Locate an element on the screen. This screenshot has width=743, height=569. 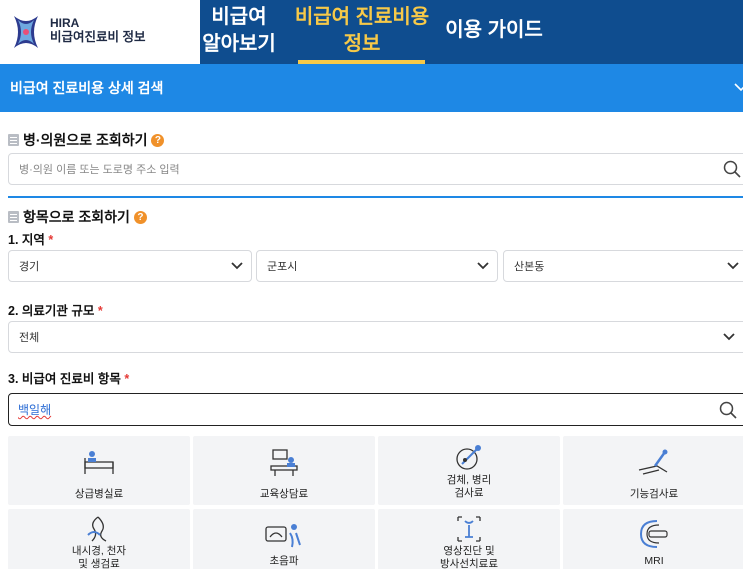
detail-search-accordion: 비급여 진료비용 상세 검색 is located at coordinates (371, 88).